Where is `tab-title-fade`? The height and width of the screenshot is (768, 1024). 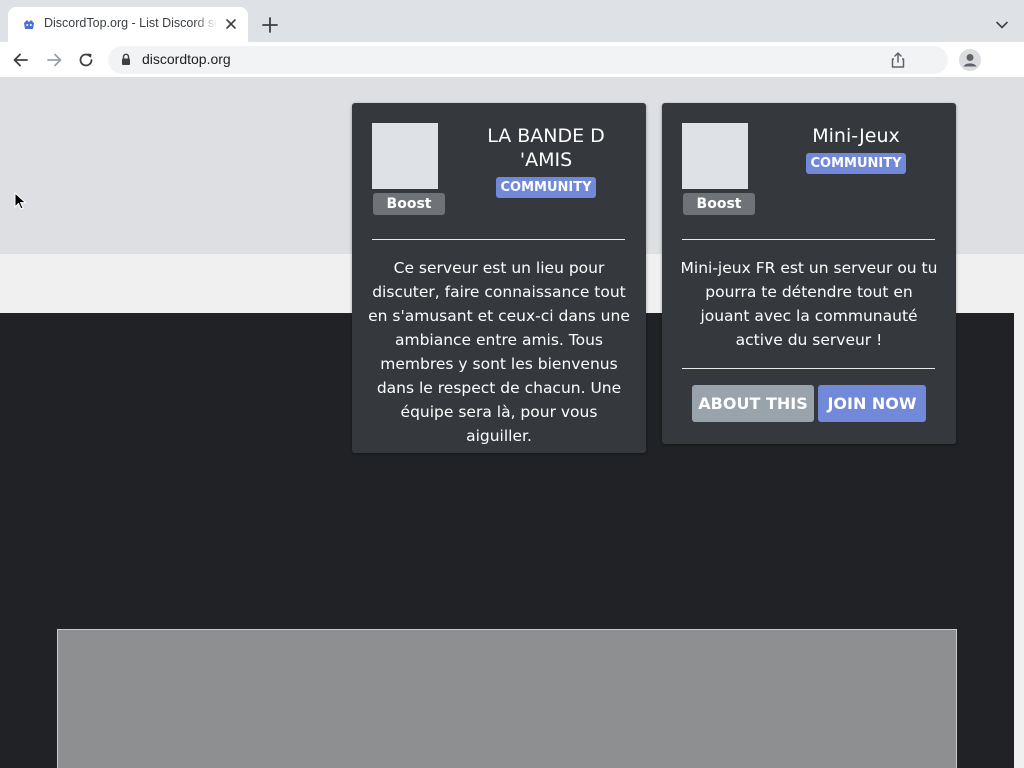 tab-title-fade is located at coordinates (206, 24).